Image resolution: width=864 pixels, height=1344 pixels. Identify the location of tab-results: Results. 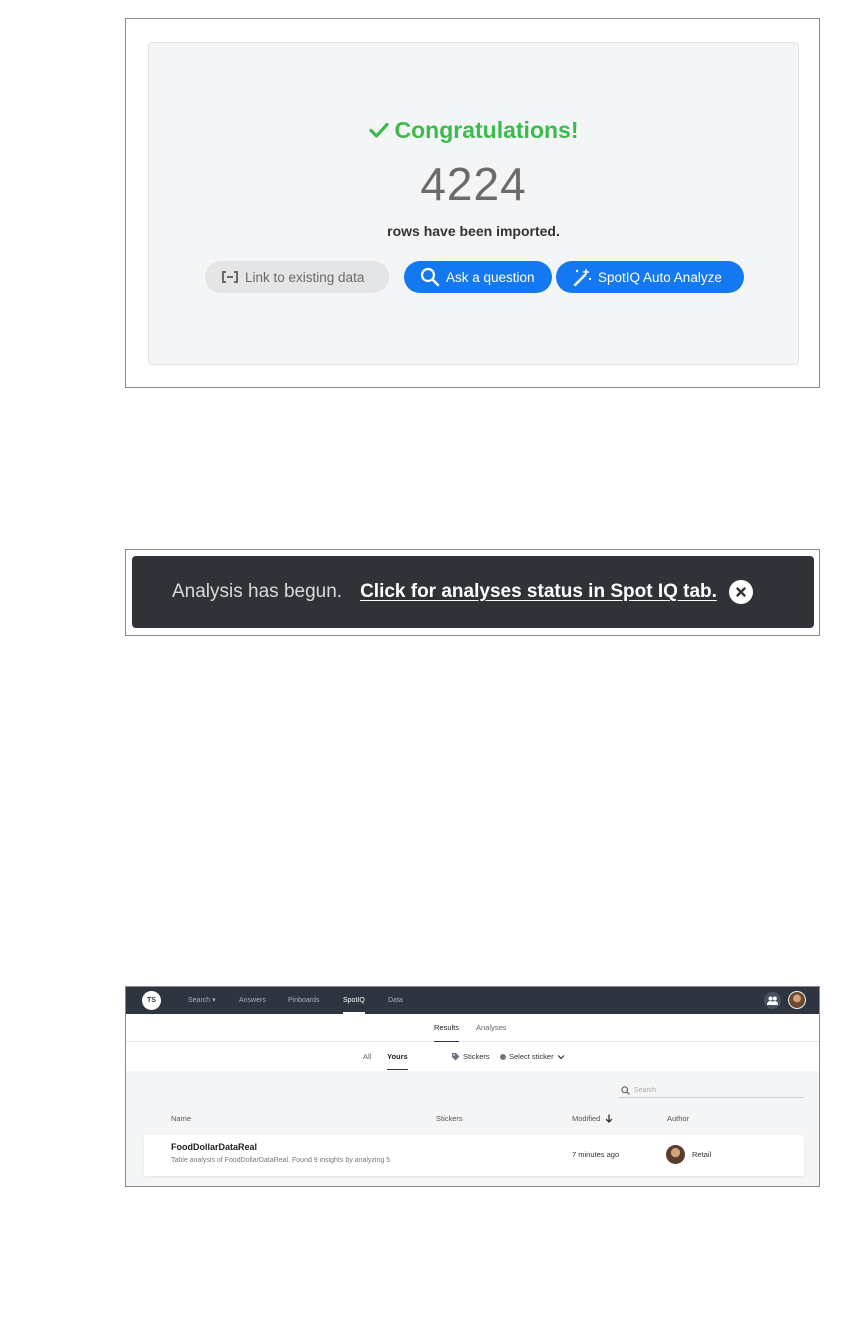
(447, 1032).